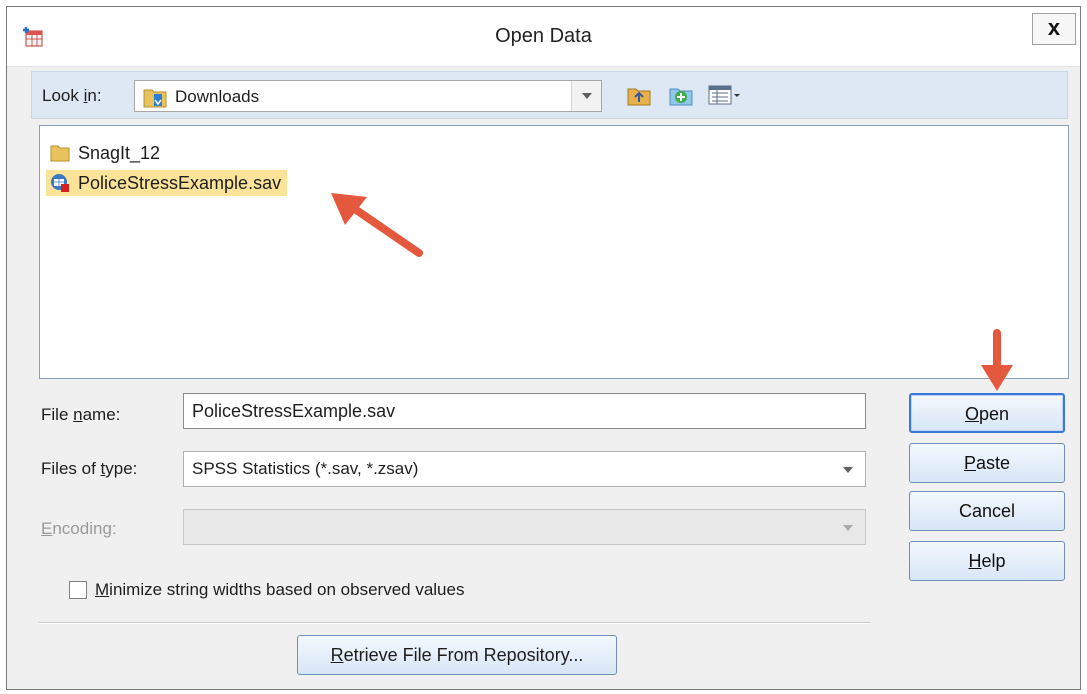 Image resolution: width=1087 pixels, height=694 pixels. I want to click on new-folder-icon, so click(681, 95).